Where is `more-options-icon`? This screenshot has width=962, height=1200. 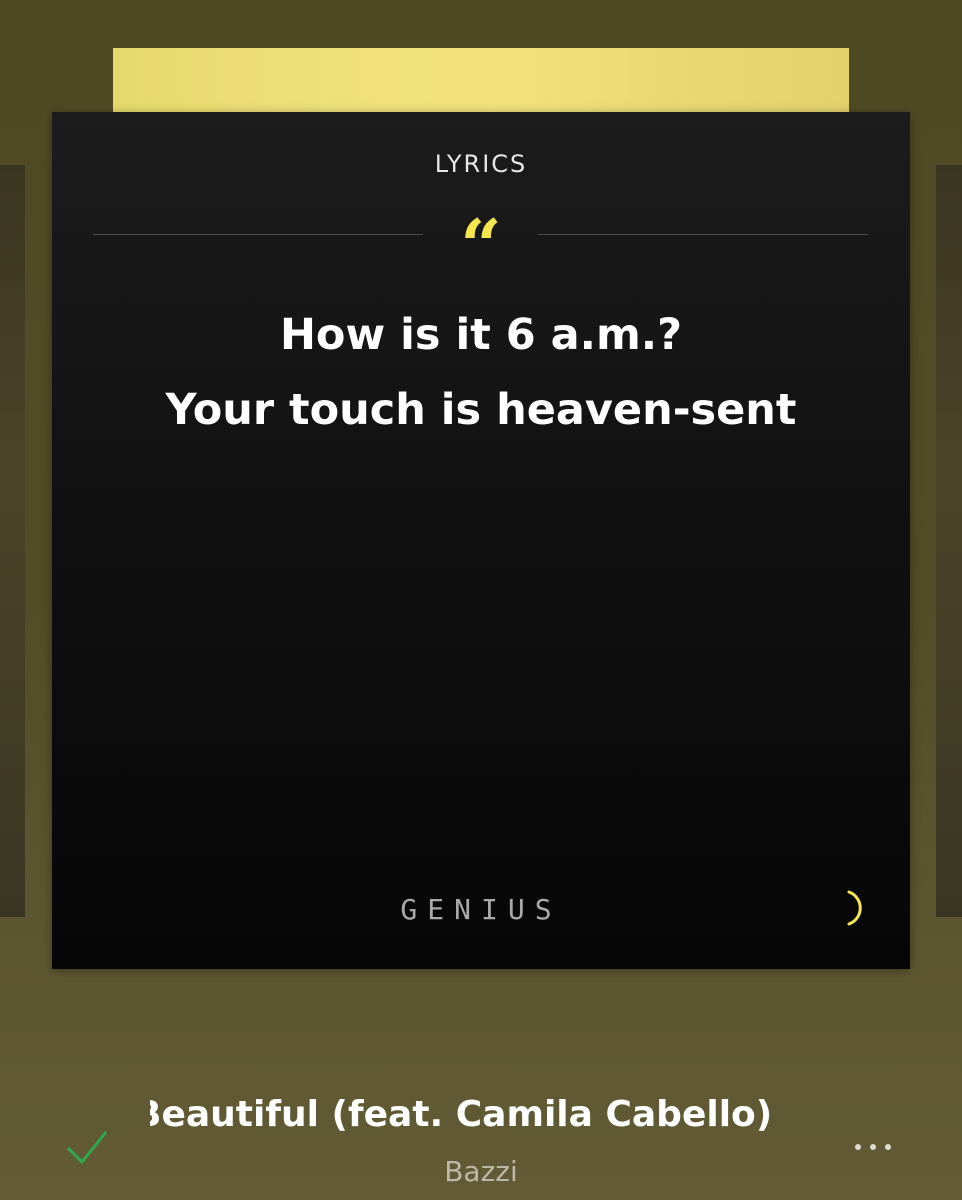 more-options-icon is located at coordinates (873, 1147).